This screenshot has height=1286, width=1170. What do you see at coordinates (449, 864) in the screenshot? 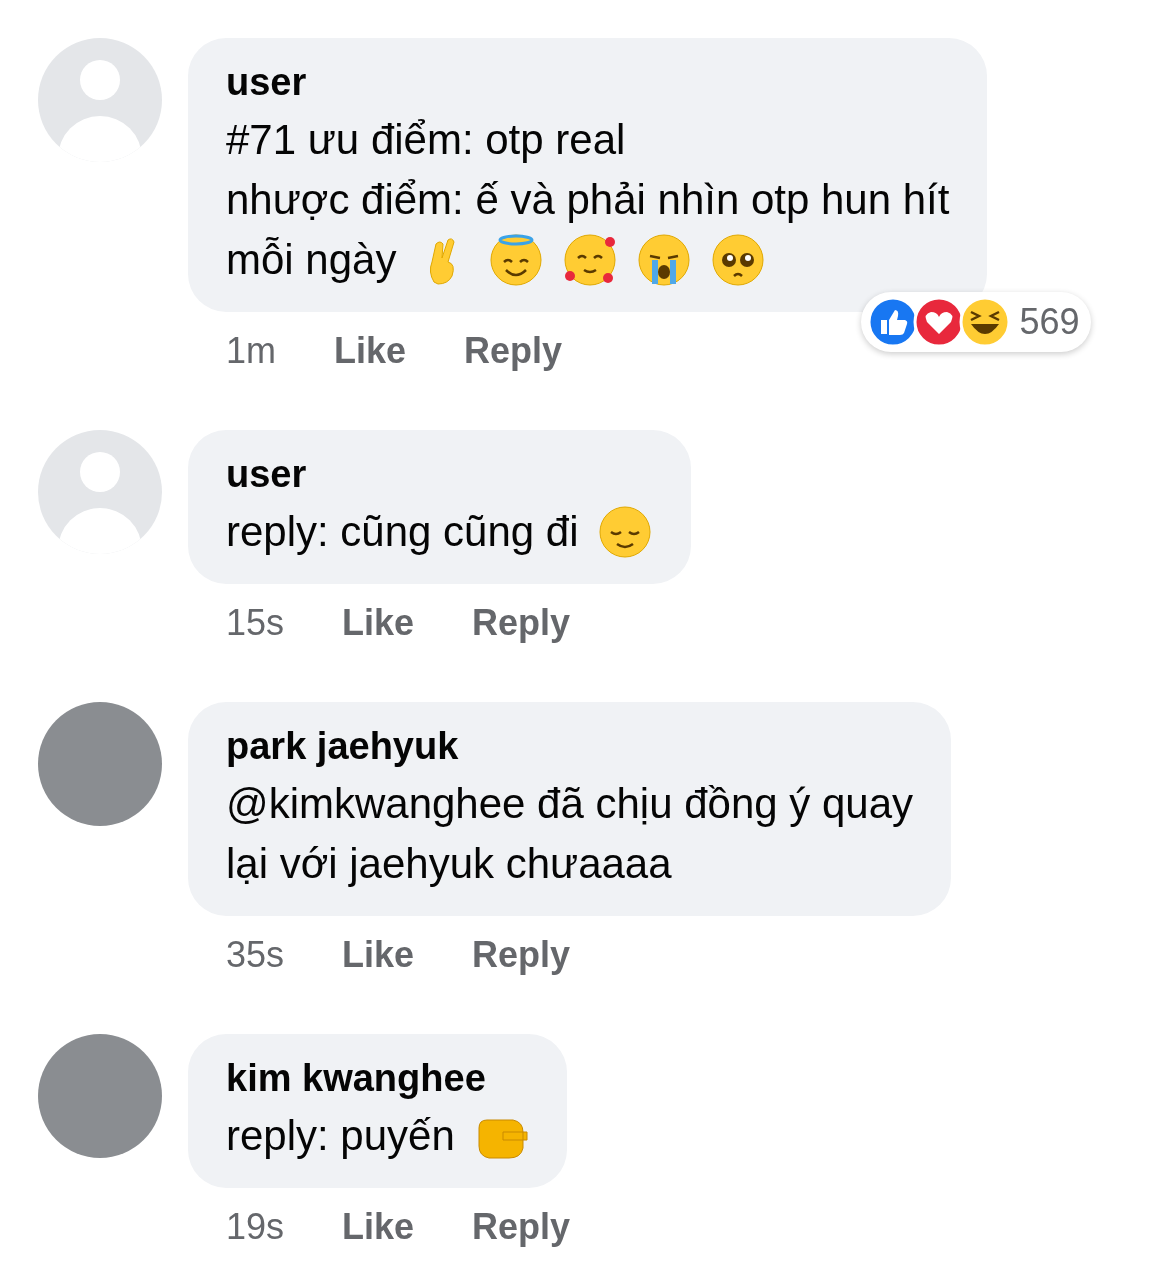
I see `comment-text: lại với jaehyuk chưaaaa` at bounding box center [449, 864].